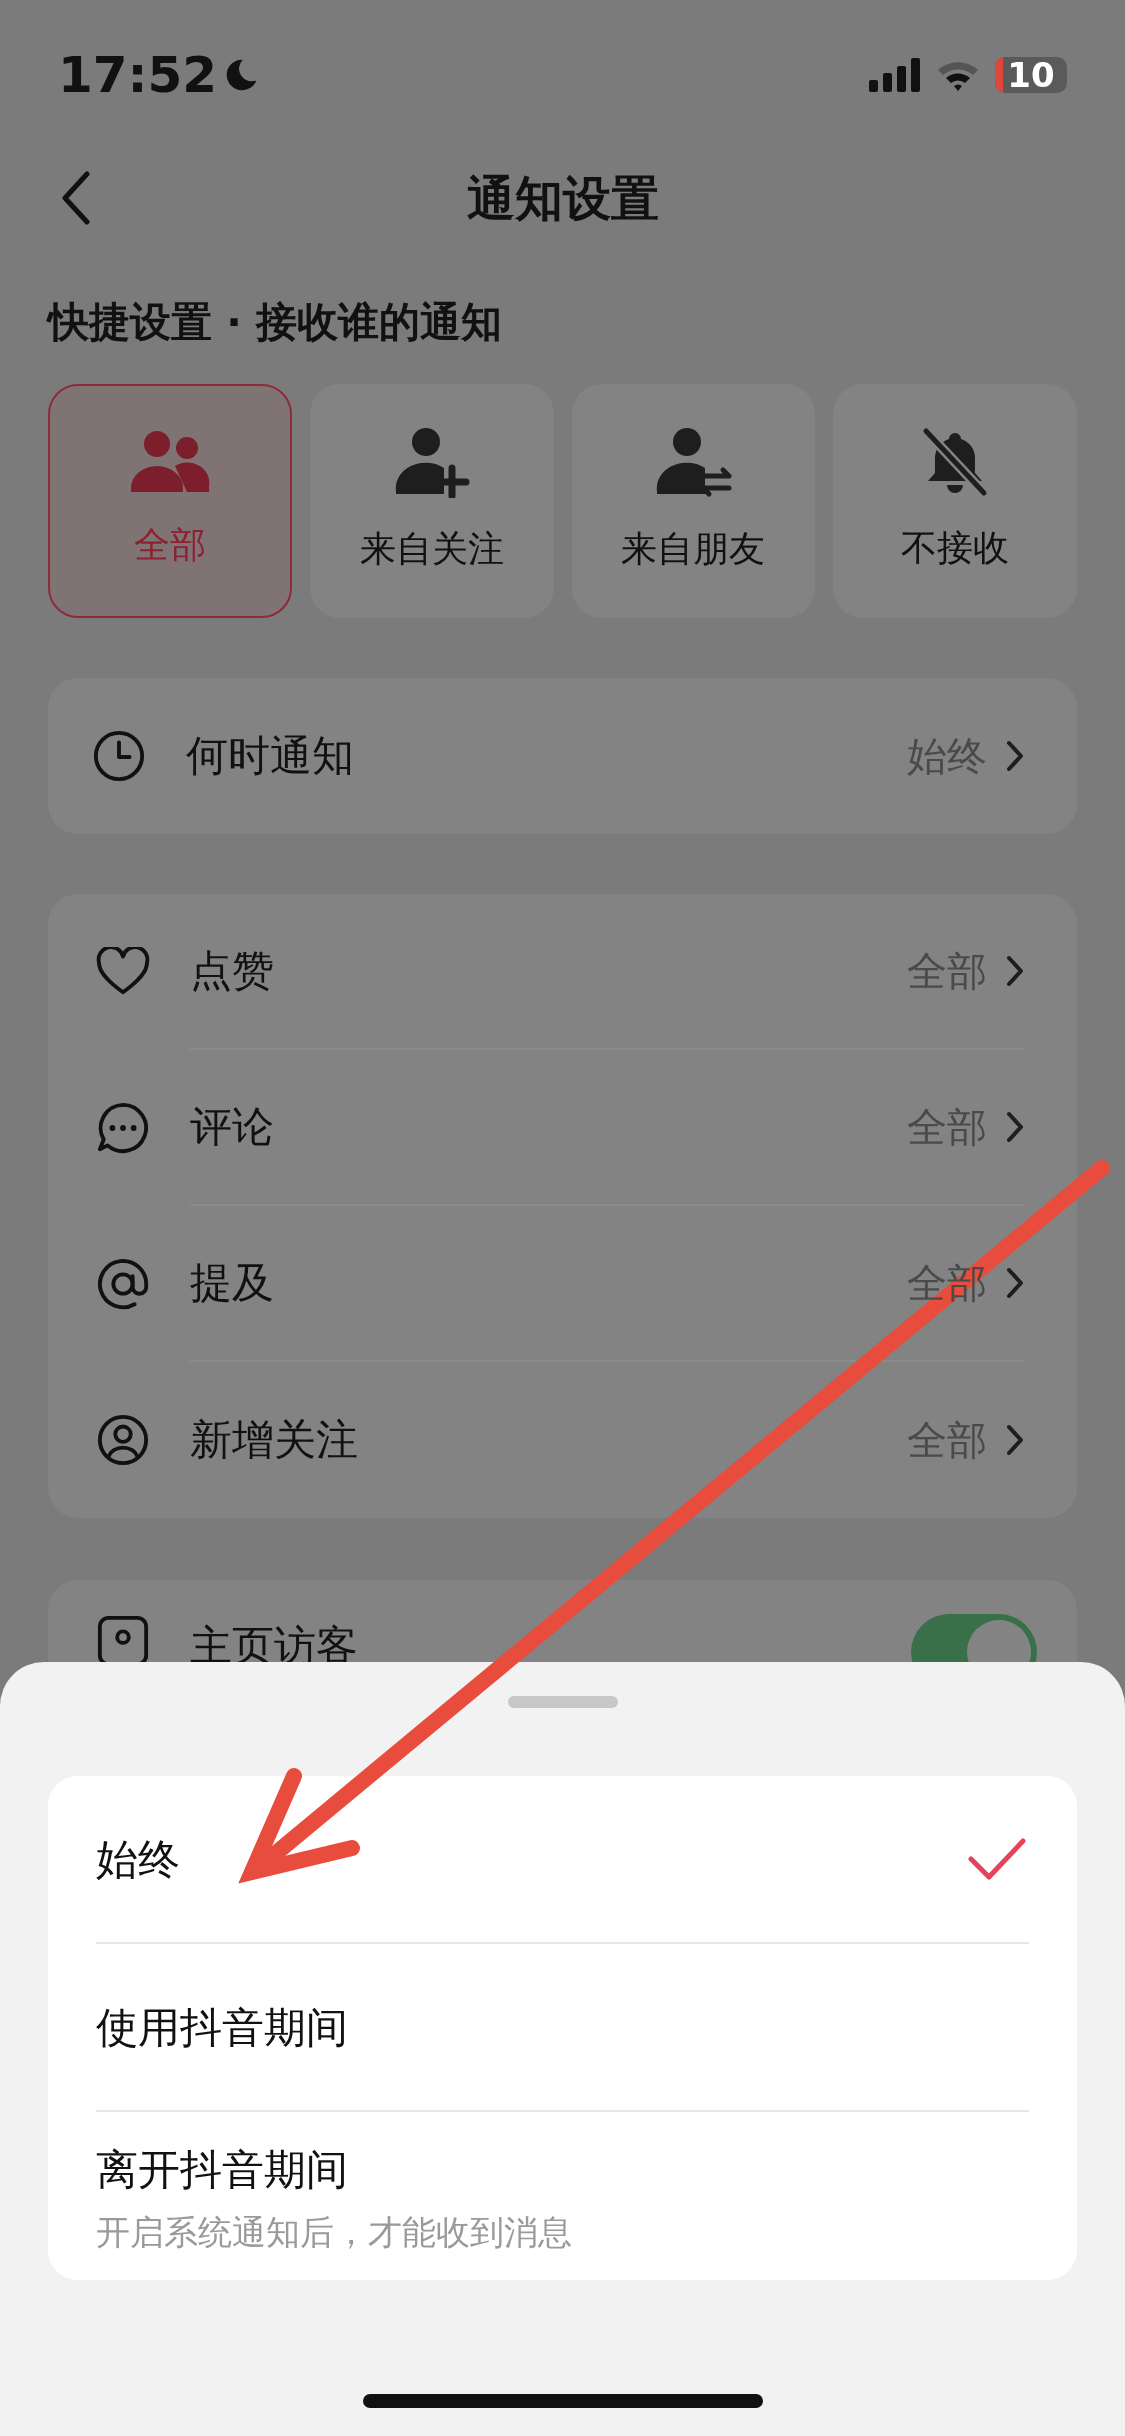 This screenshot has width=1125, height=2436. What do you see at coordinates (334, 2232) in the screenshot?
I see `option-hint: 开启系统通知后，才能收到消息` at bounding box center [334, 2232].